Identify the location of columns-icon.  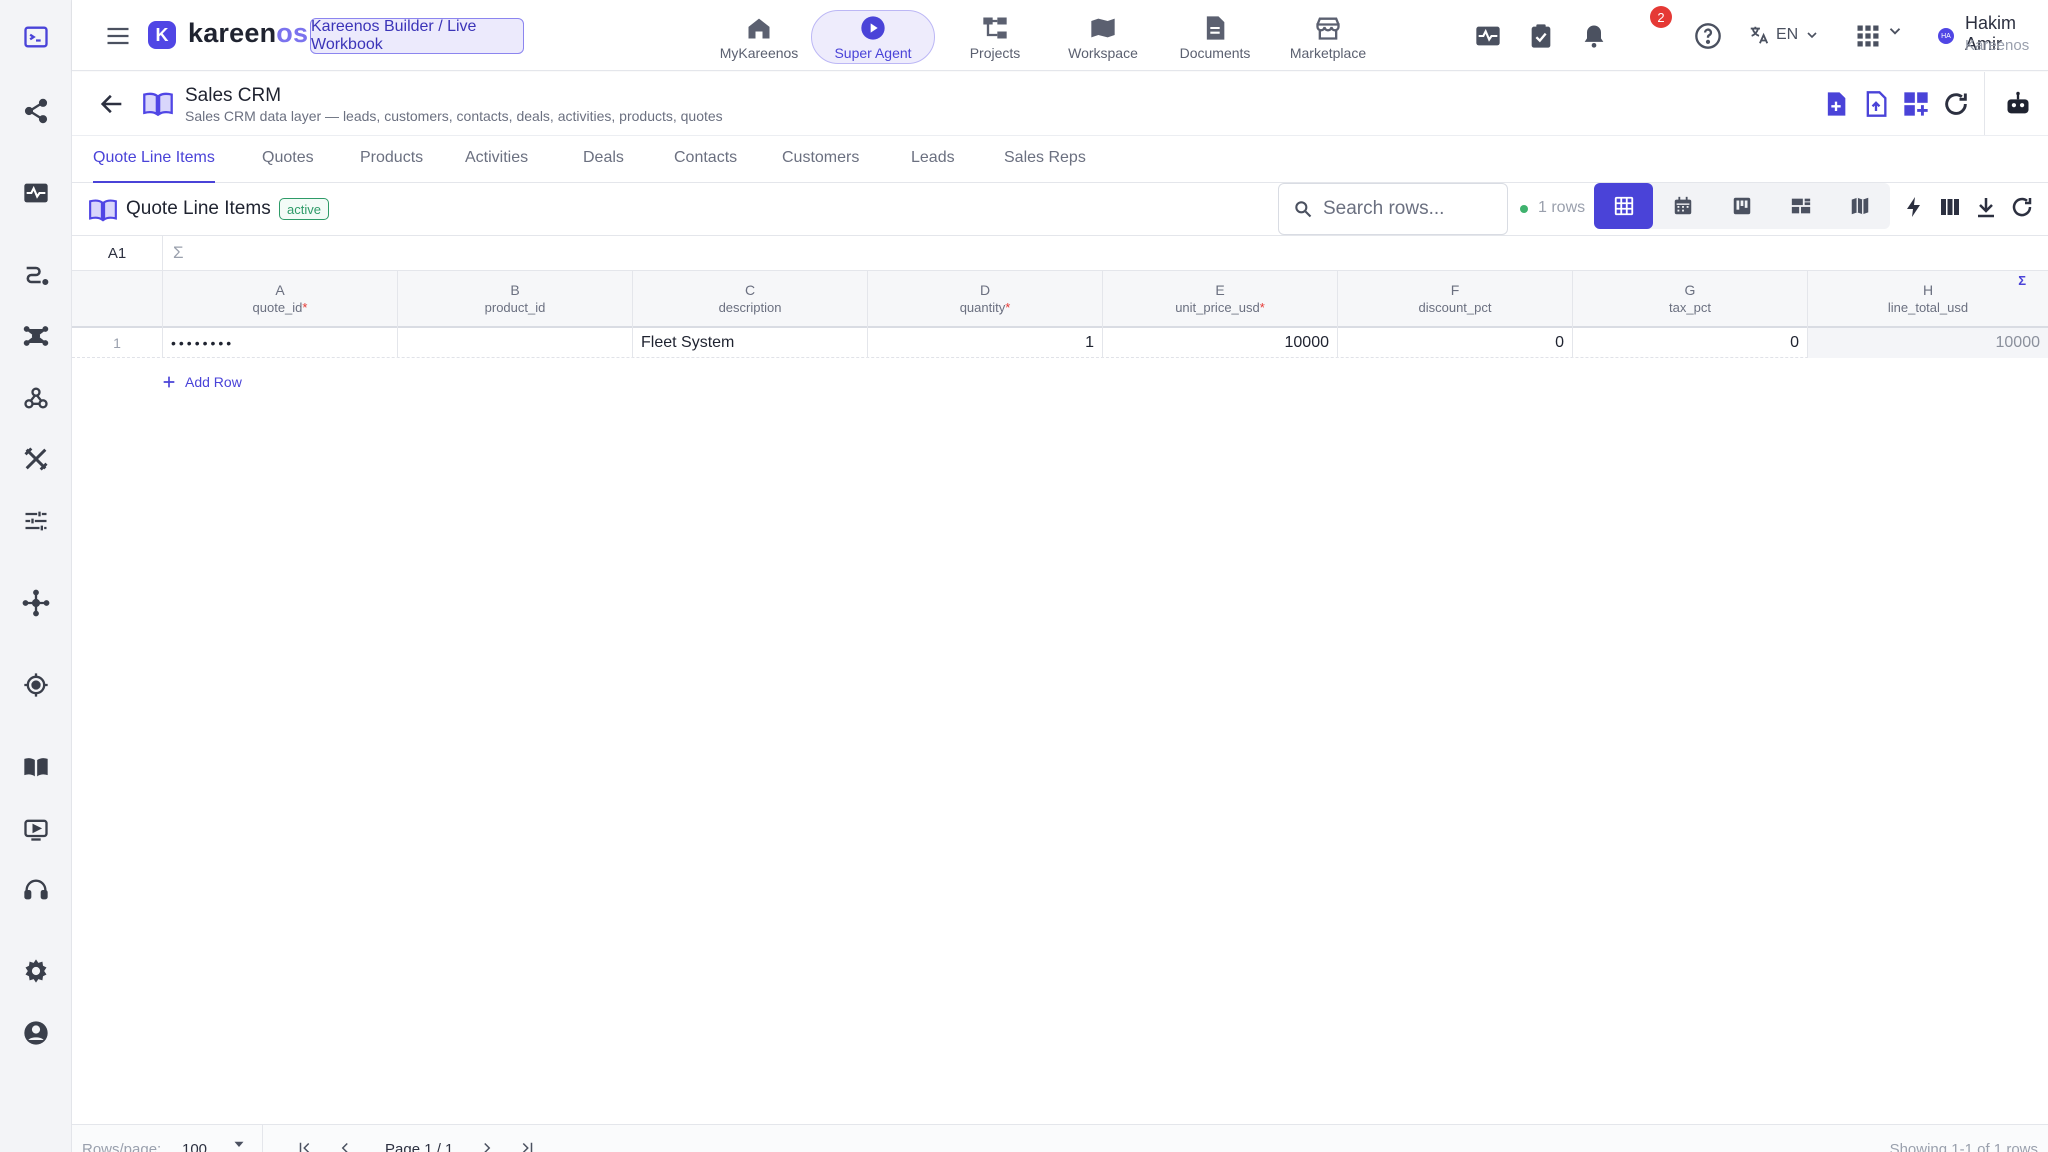
(1950, 207).